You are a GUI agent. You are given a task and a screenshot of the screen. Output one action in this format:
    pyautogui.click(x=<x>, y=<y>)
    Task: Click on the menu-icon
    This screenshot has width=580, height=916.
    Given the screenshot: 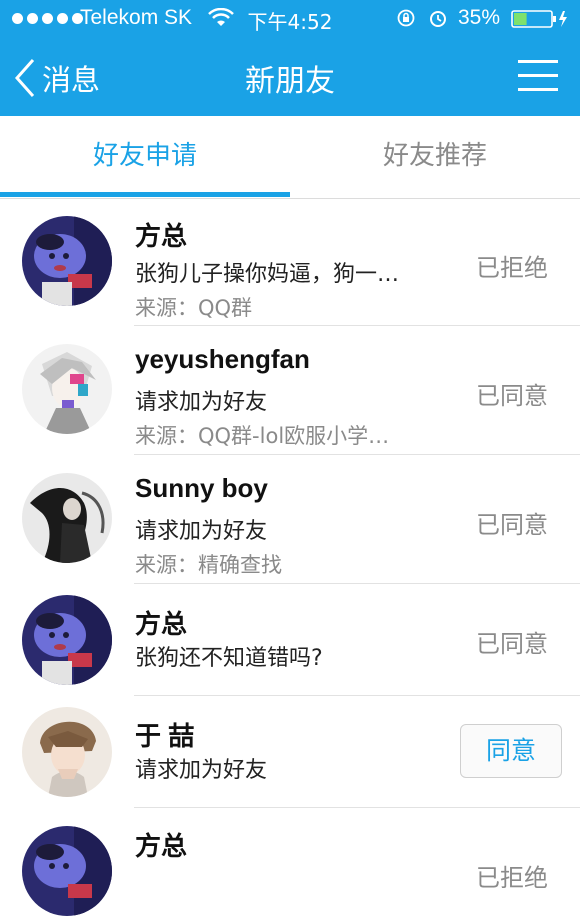 What is the action you would take?
    pyautogui.click(x=538, y=76)
    